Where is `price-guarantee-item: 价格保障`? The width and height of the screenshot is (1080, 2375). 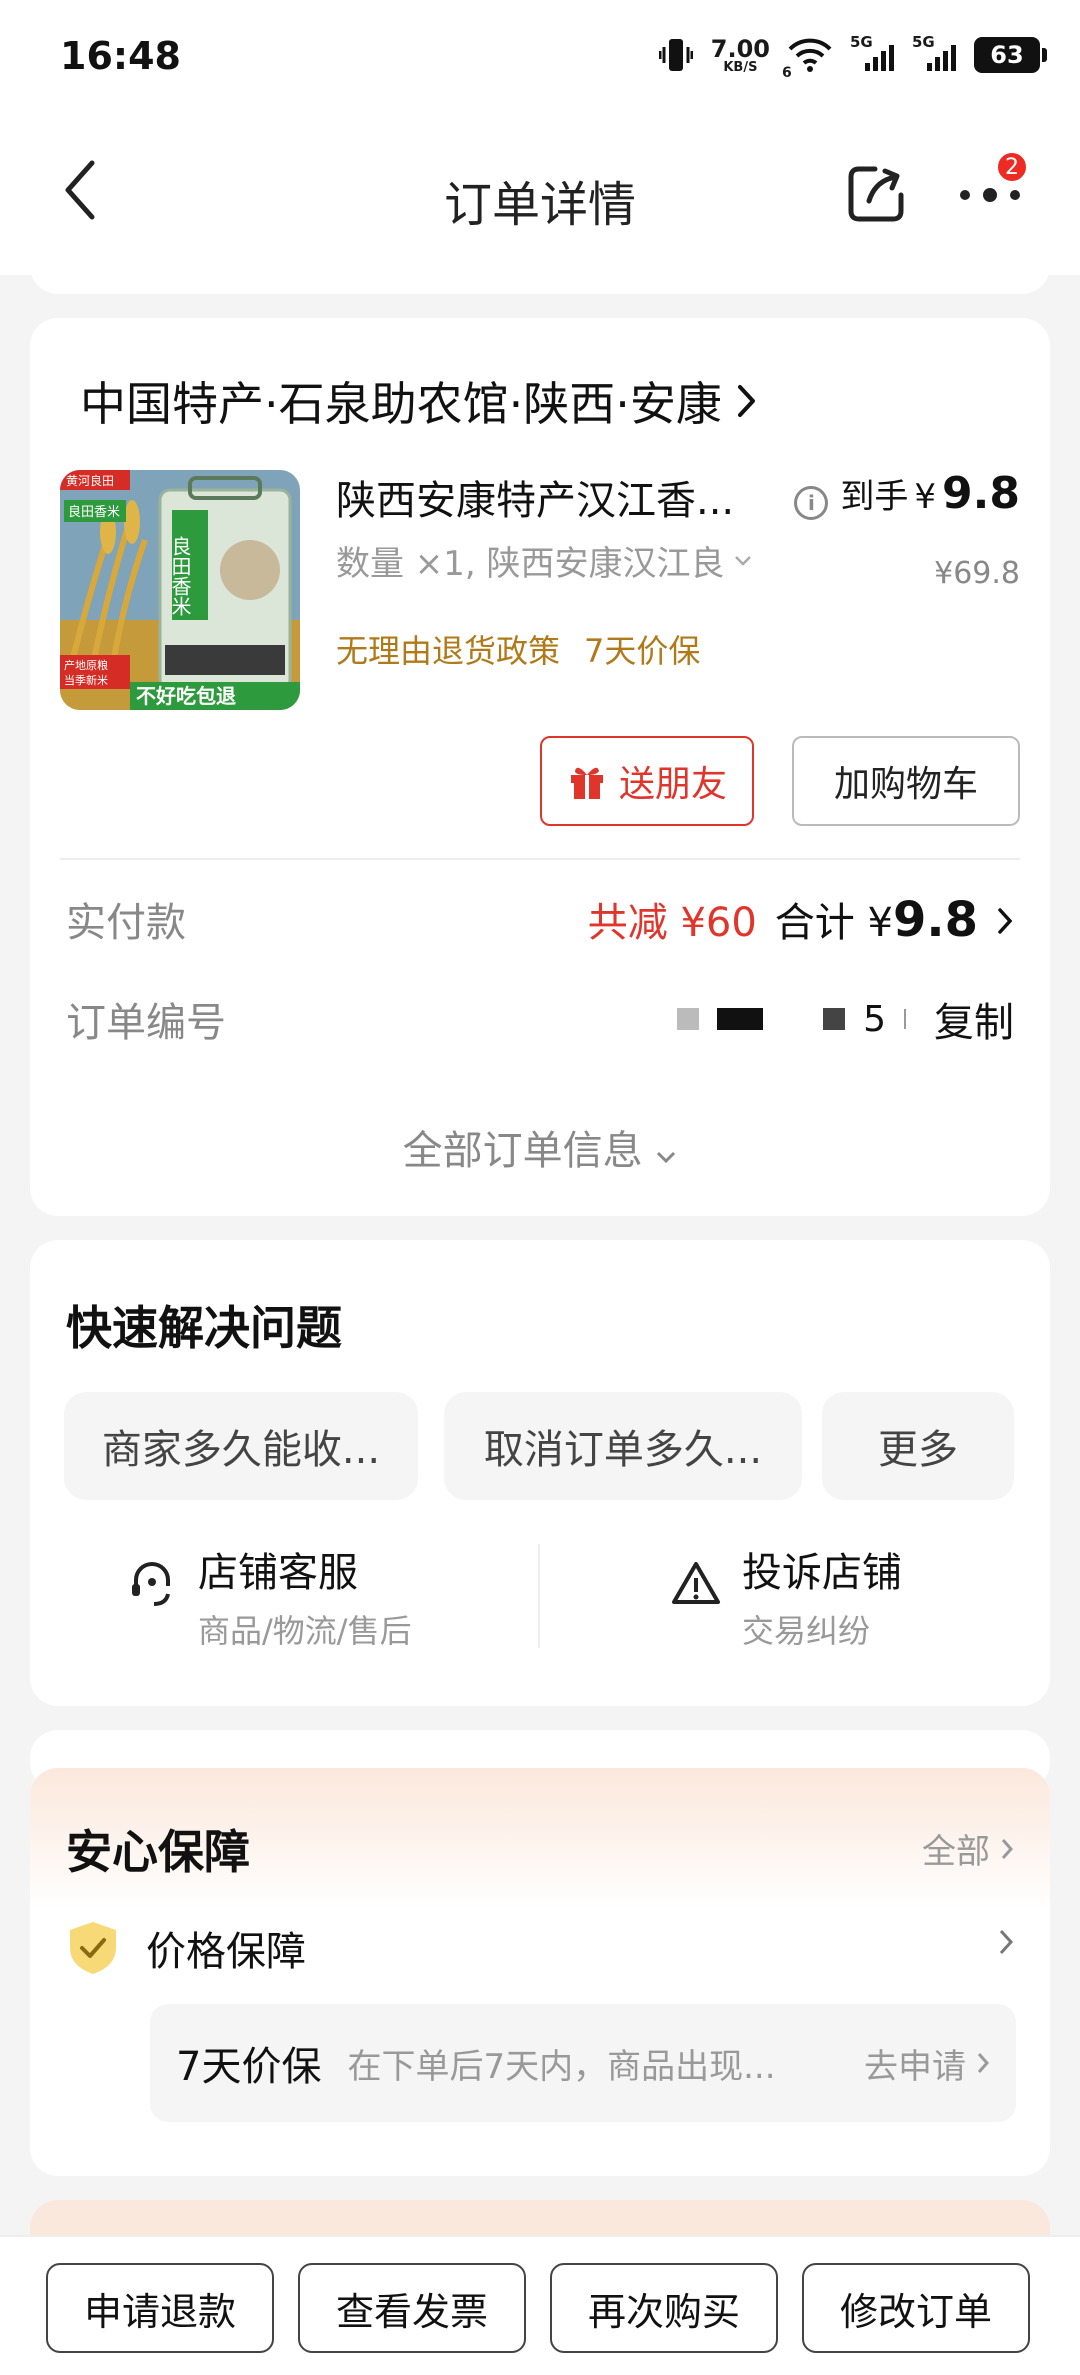 price-guarantee-item: 价格保障 is located at coordinates (186, 1948).